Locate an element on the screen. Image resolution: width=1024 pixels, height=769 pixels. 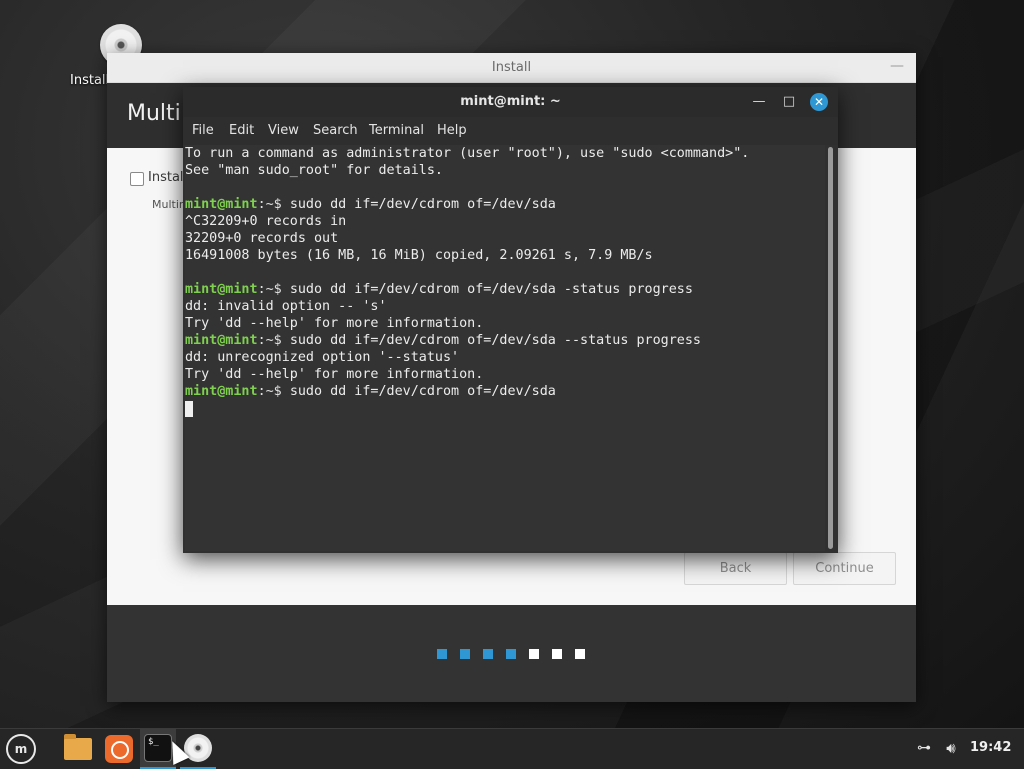
taskbar: m $_ ⊶ 🔊︎ 19:42 is located at coordinates (512, 748).